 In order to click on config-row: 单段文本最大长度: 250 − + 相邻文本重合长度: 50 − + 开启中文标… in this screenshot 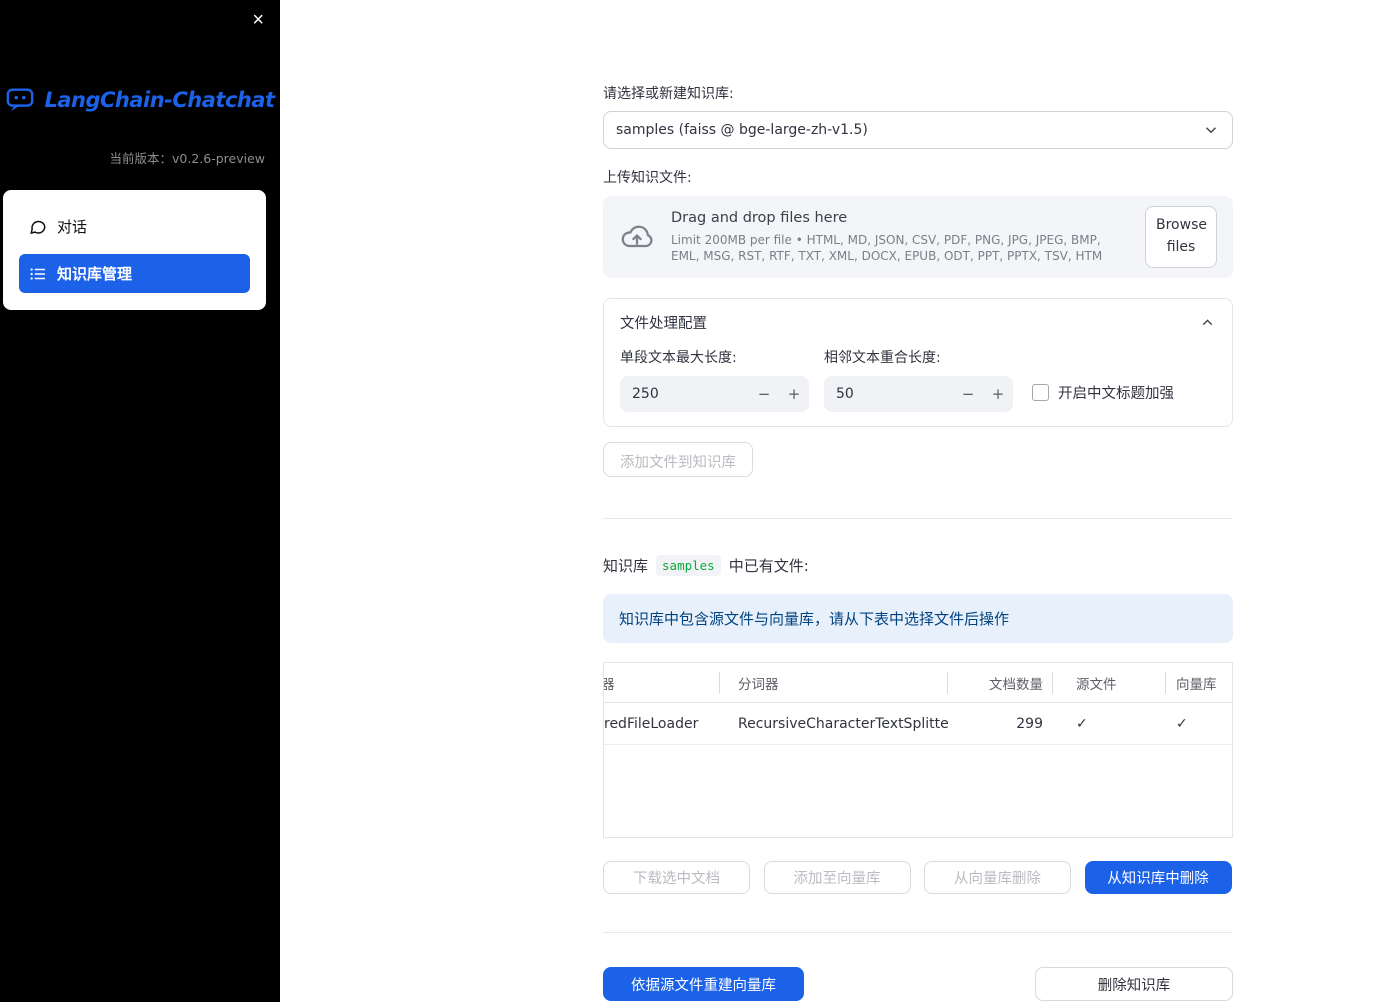, I will do `click(918, 384)`.